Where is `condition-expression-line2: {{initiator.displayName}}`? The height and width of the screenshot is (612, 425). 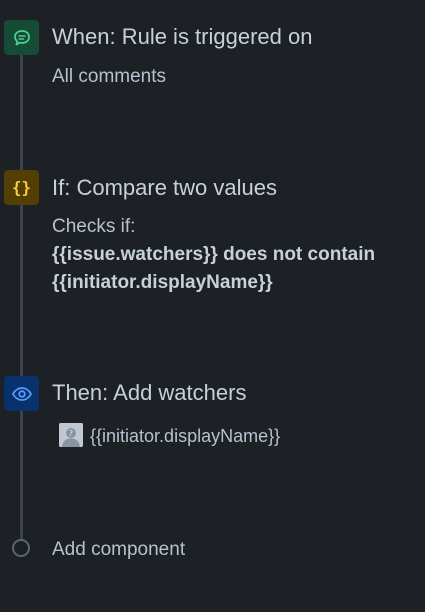 condition-expression-line2: {{initiator.displayName}} is located at coordinates (162, 282).